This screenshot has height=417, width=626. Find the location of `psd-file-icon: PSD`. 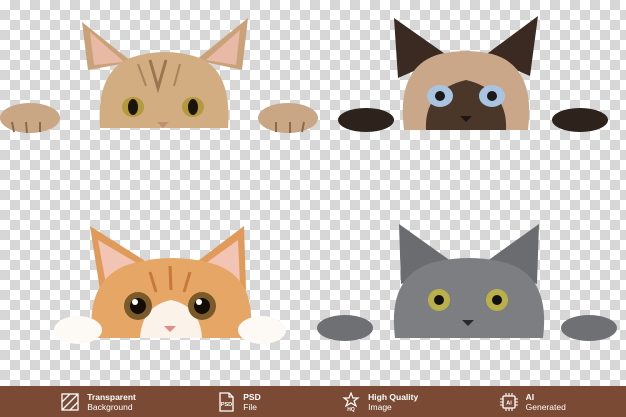

psd-file-icon: PSD is located at coordinates (226, 401).